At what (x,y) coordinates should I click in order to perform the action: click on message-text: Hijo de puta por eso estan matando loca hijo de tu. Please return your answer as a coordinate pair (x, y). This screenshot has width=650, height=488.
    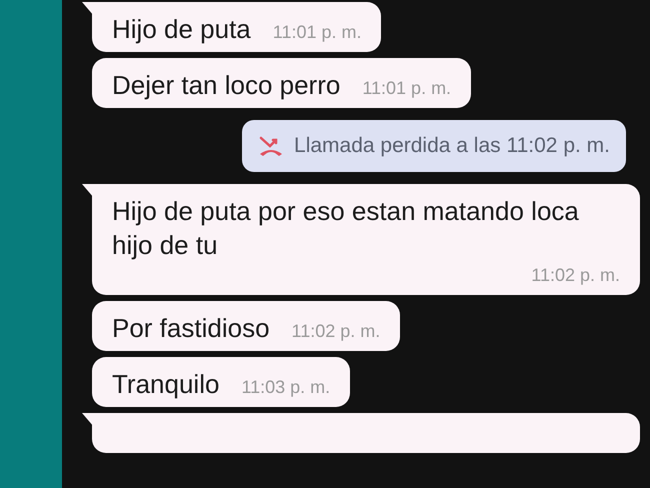
    Looking at the image, I should click on (346, 228).